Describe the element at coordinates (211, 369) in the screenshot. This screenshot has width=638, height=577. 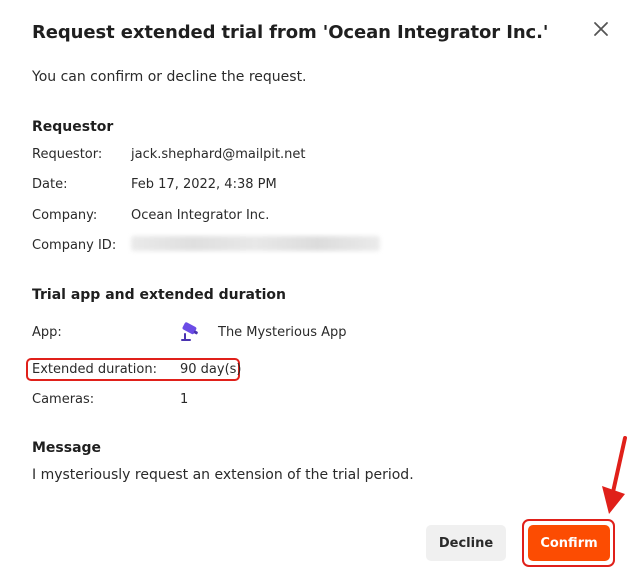
I see `duration-value: 90 day(s)` at that location.